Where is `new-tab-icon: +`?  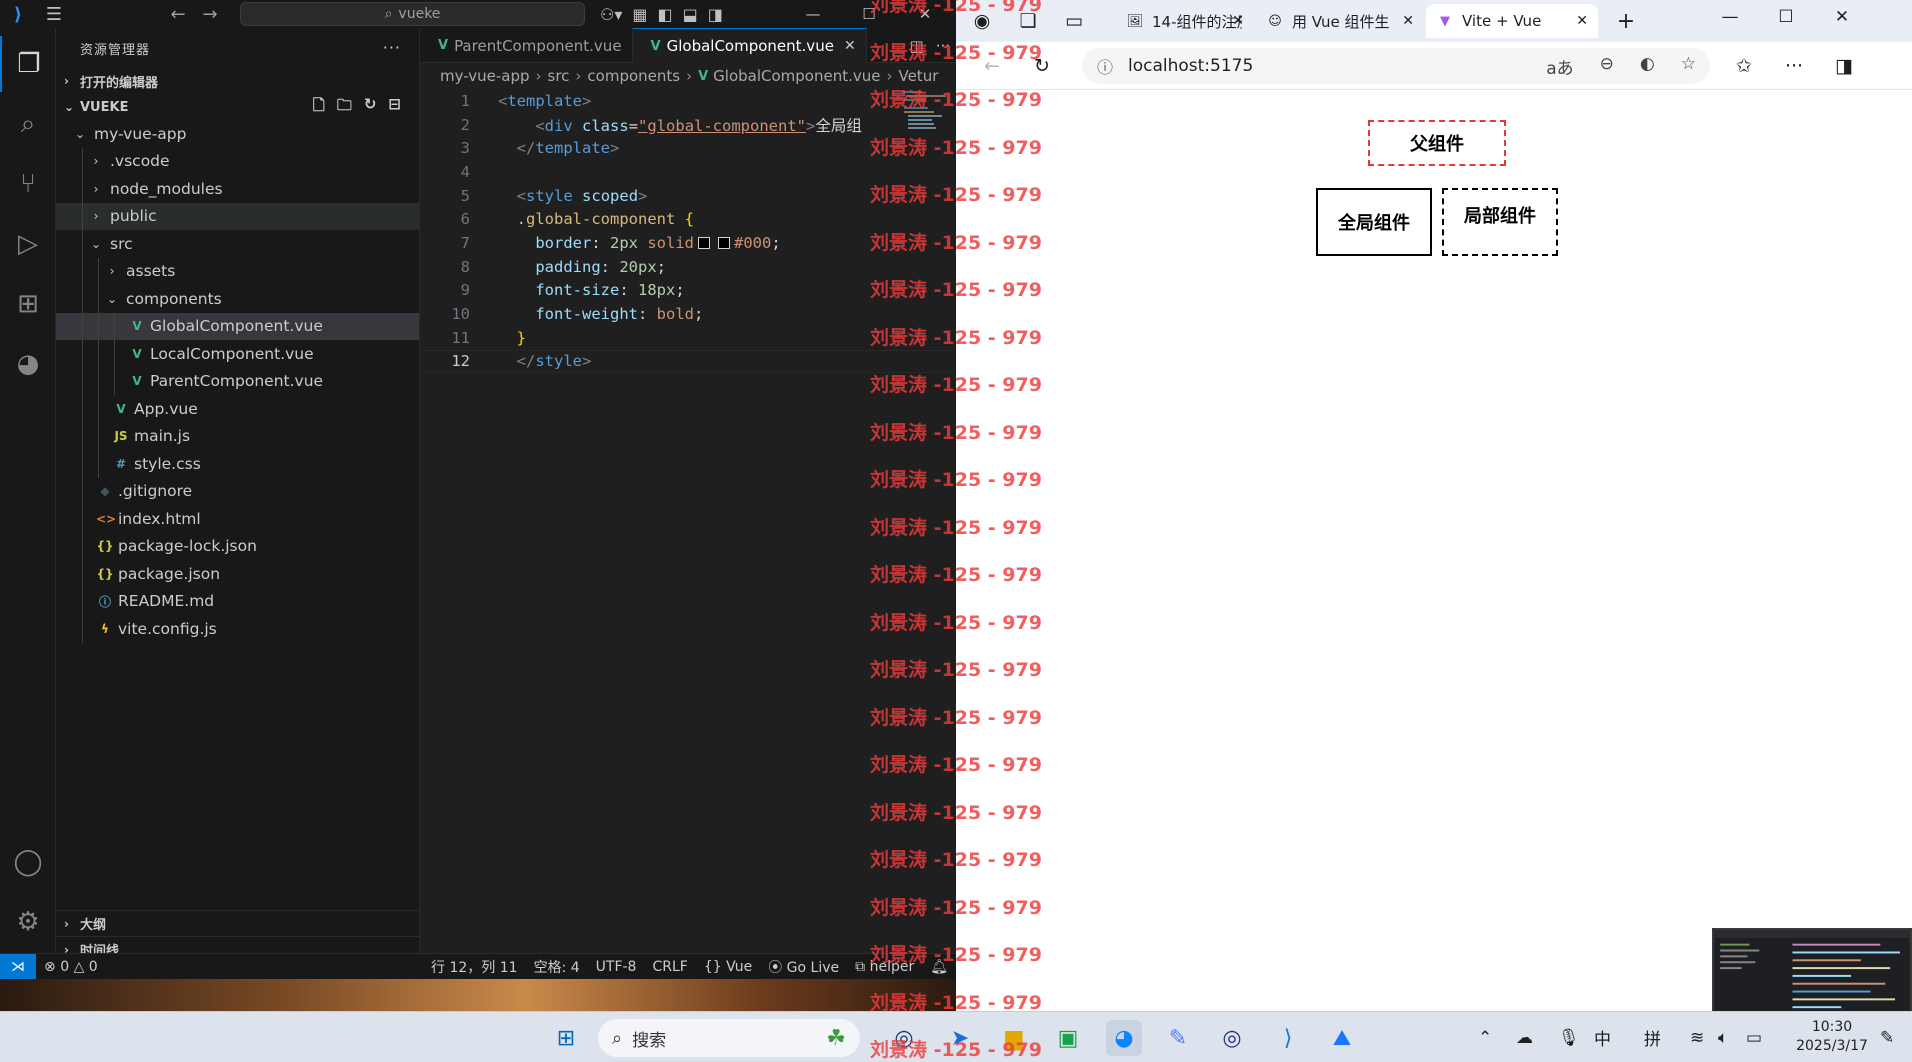
new-tab-icon: + is located at coordinates (1626, 21).